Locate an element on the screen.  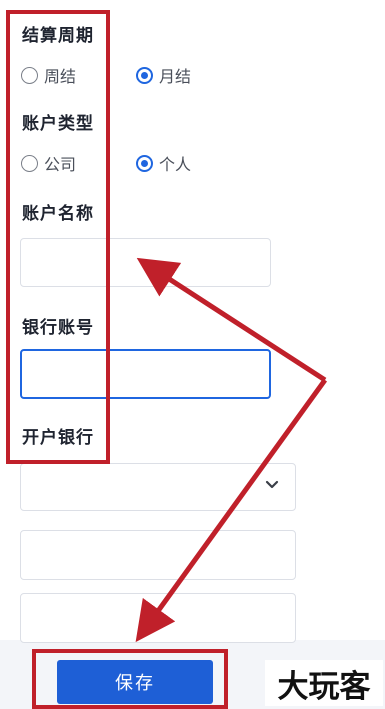
settlement-weekly-radio: 周结 is located at coordinates (48, 75).